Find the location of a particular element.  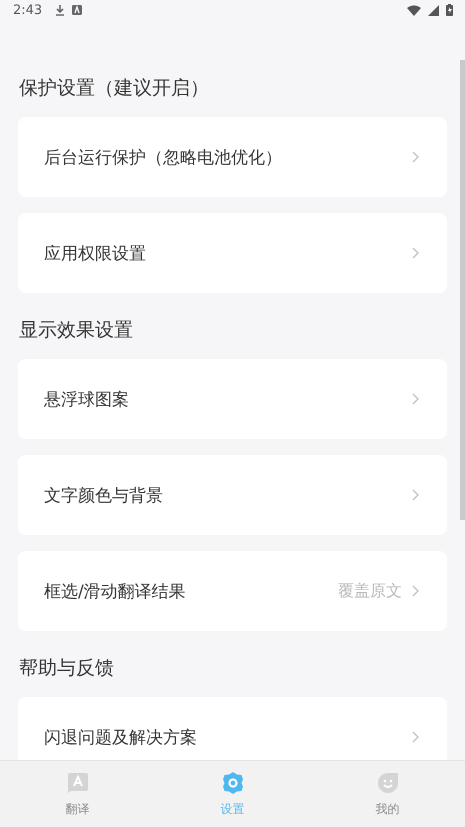

section-title: 保护设置（建议开启） is located at coordinates (114, 88).